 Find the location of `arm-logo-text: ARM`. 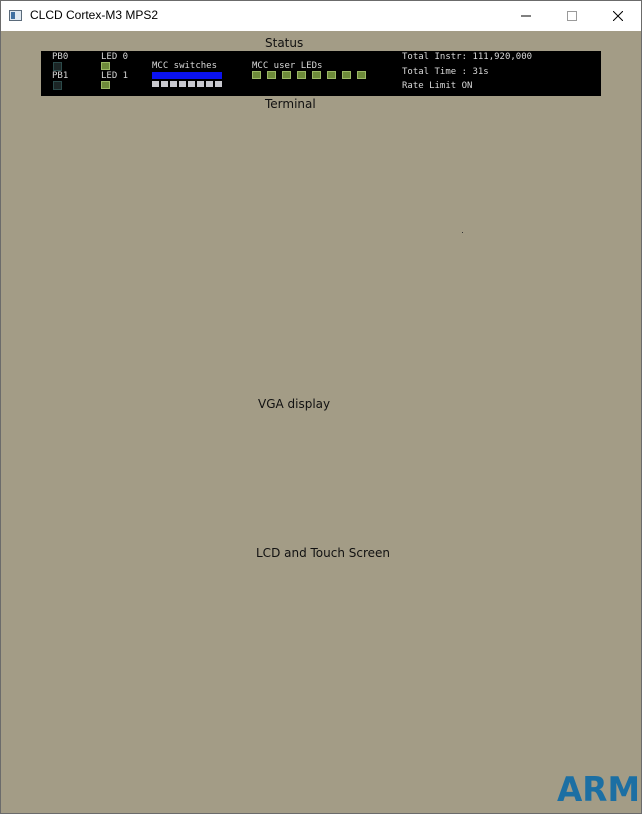

arm-logo-text: ARM is located at coordinates (598, 787).